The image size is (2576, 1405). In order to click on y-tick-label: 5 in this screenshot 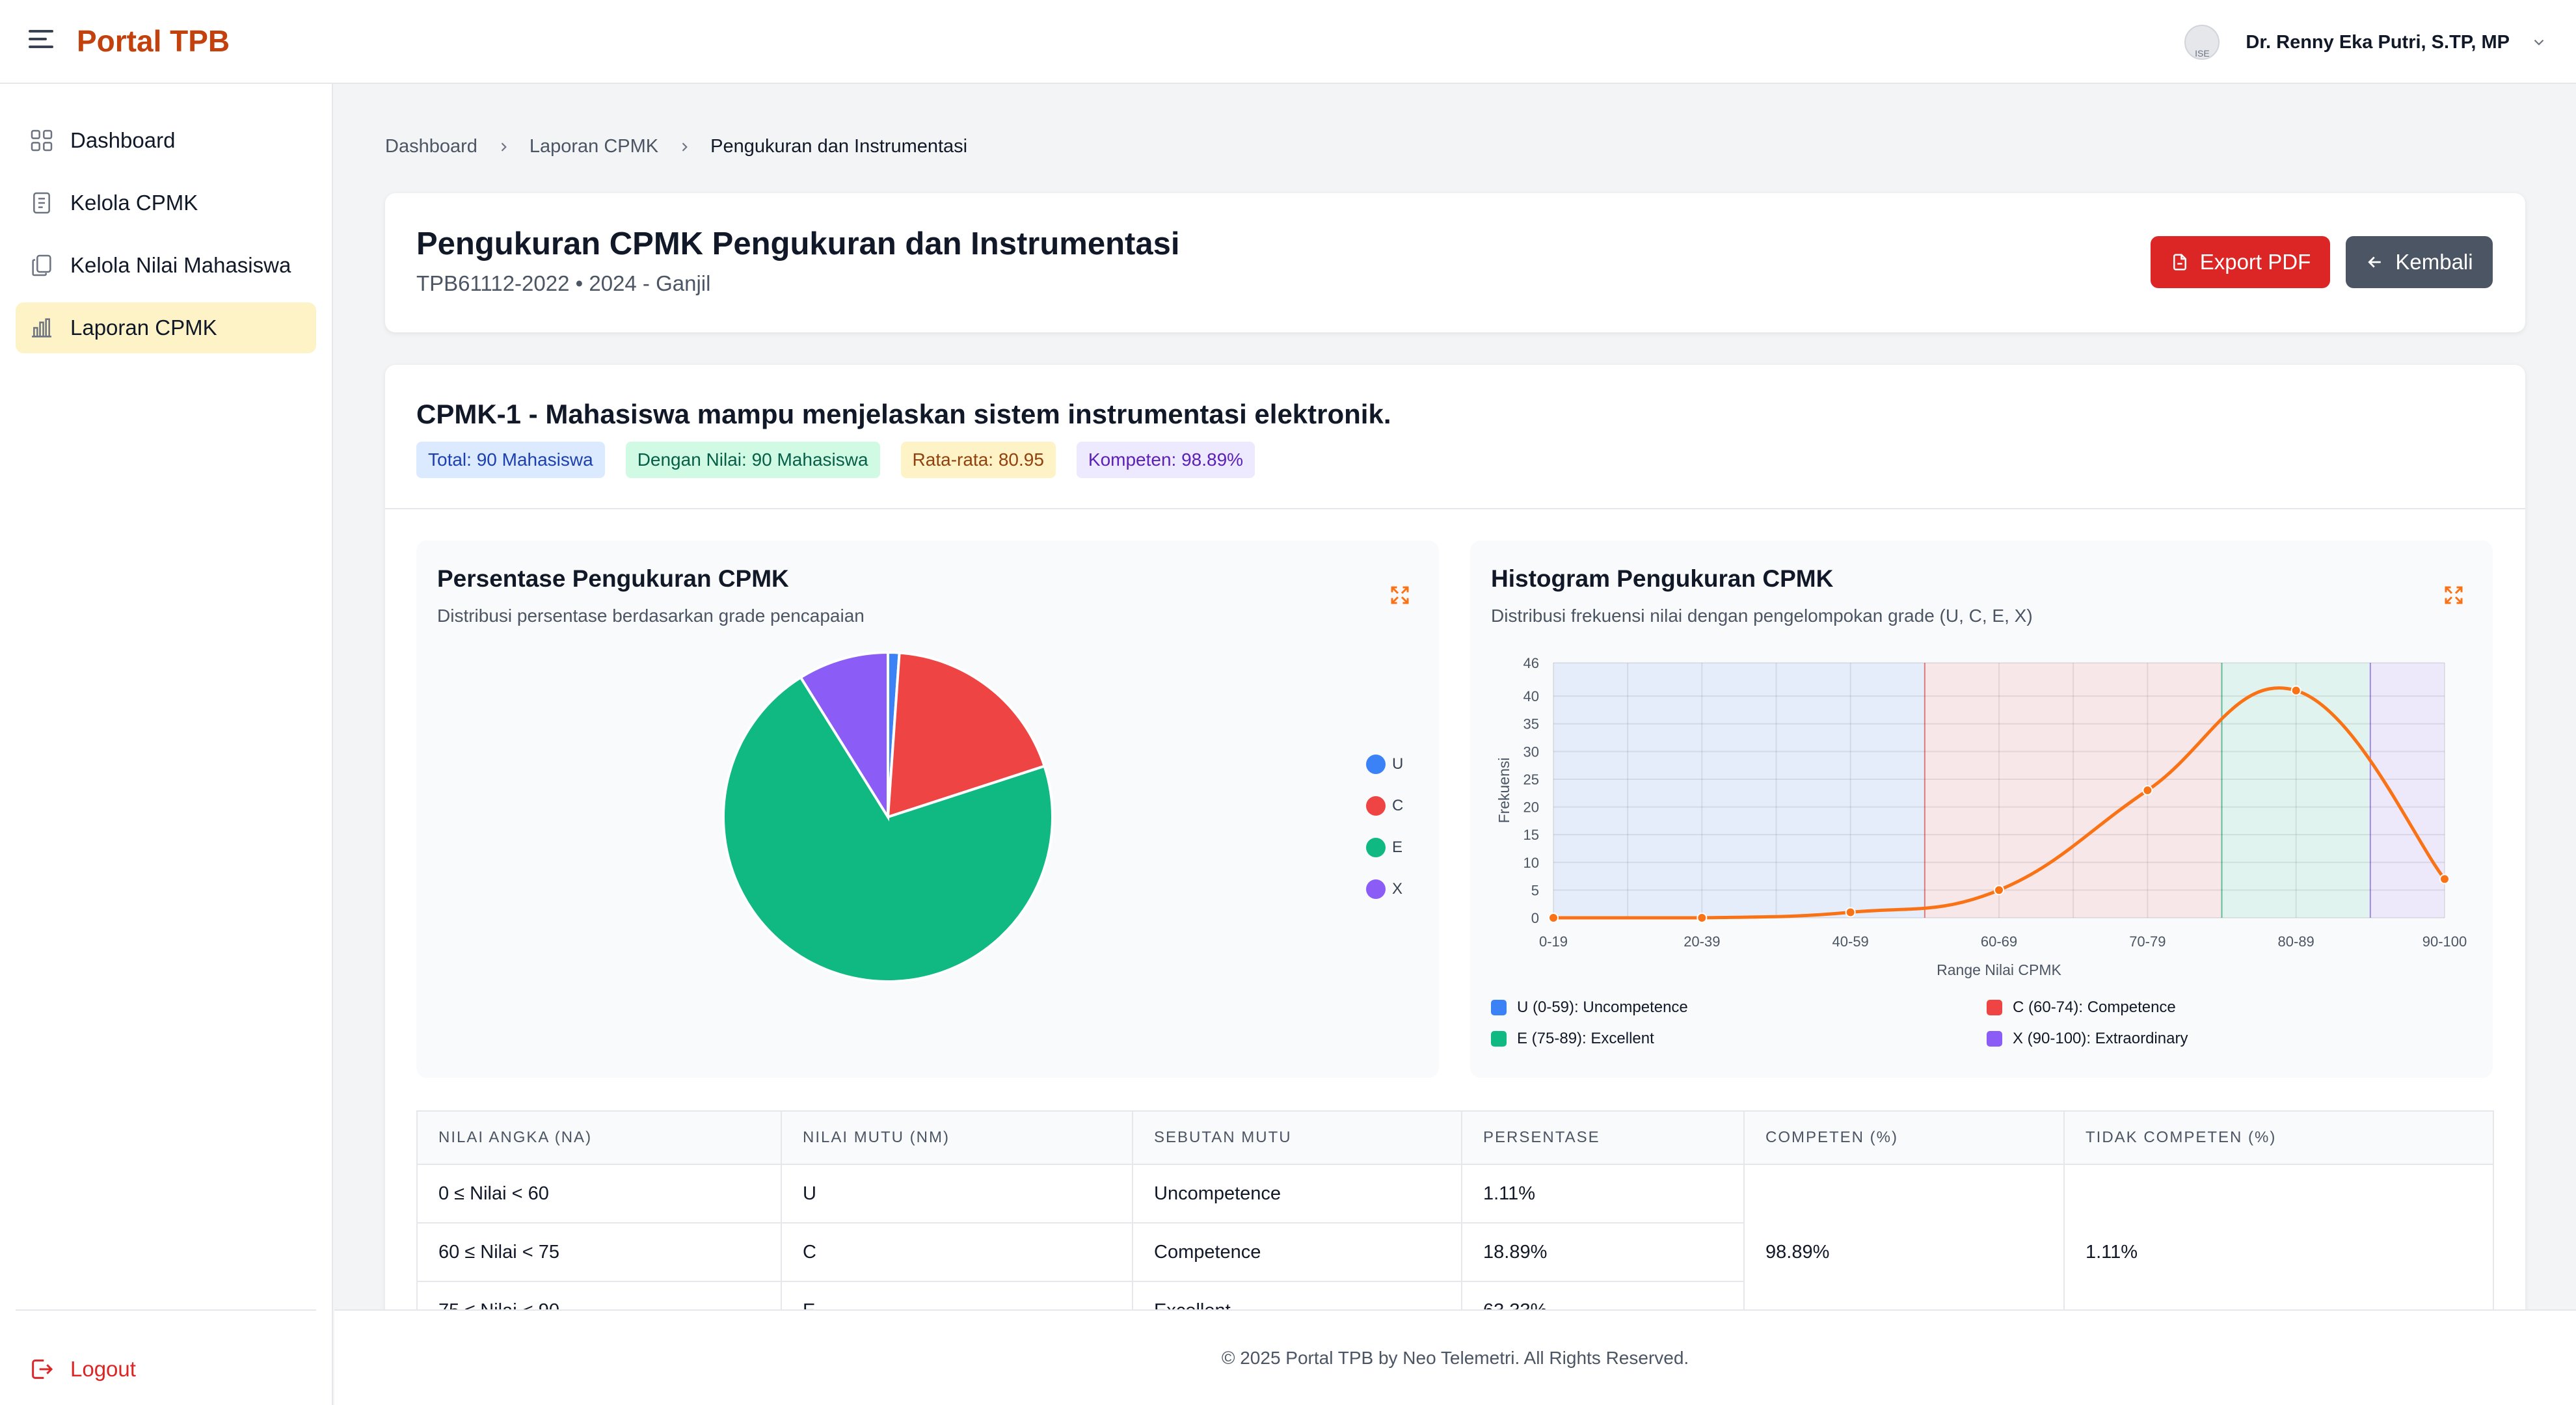, I will do `click(1535, 890)`.